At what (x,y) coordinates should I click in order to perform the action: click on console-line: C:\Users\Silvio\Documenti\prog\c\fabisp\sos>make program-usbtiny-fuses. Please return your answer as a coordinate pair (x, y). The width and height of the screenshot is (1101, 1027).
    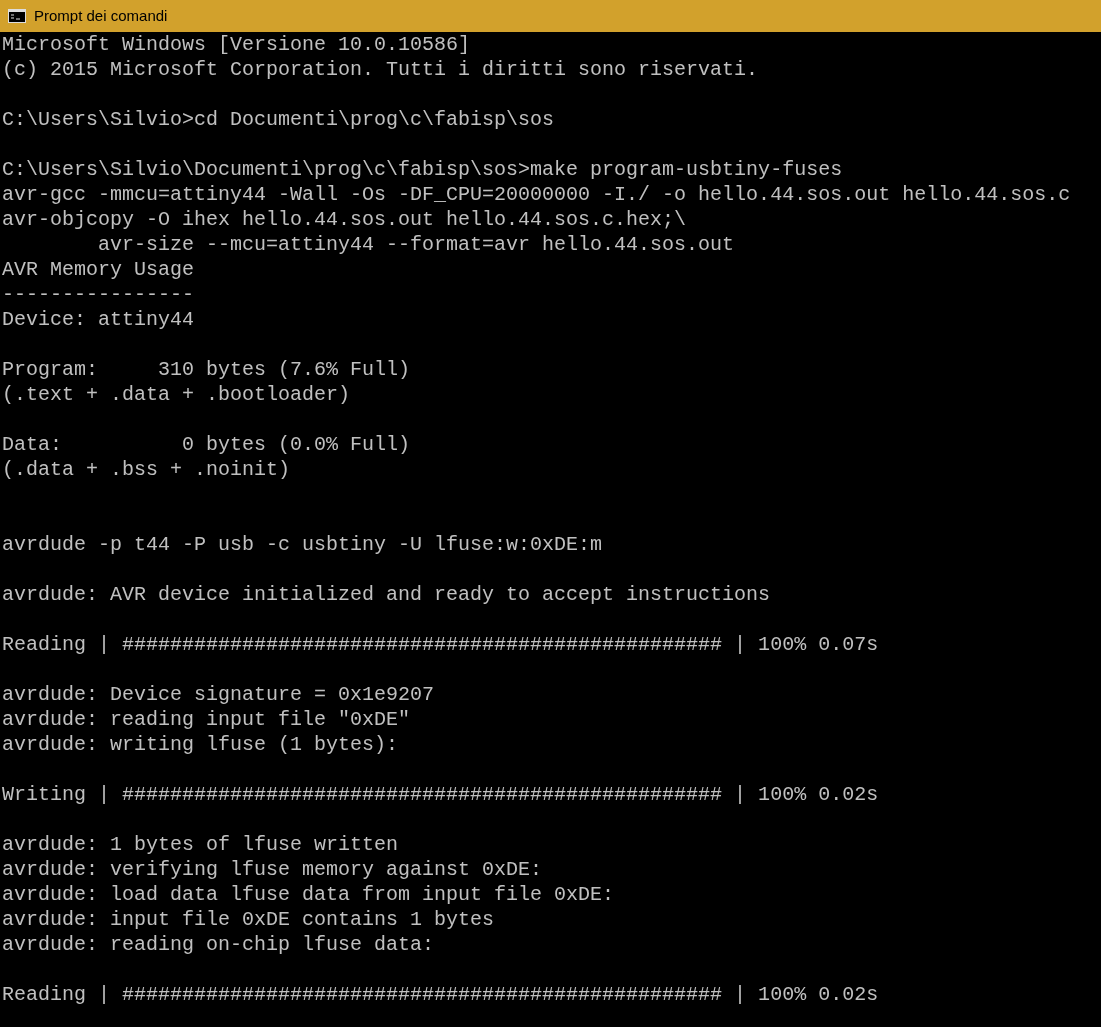
    Looking at the image, I should click on (422, 169).